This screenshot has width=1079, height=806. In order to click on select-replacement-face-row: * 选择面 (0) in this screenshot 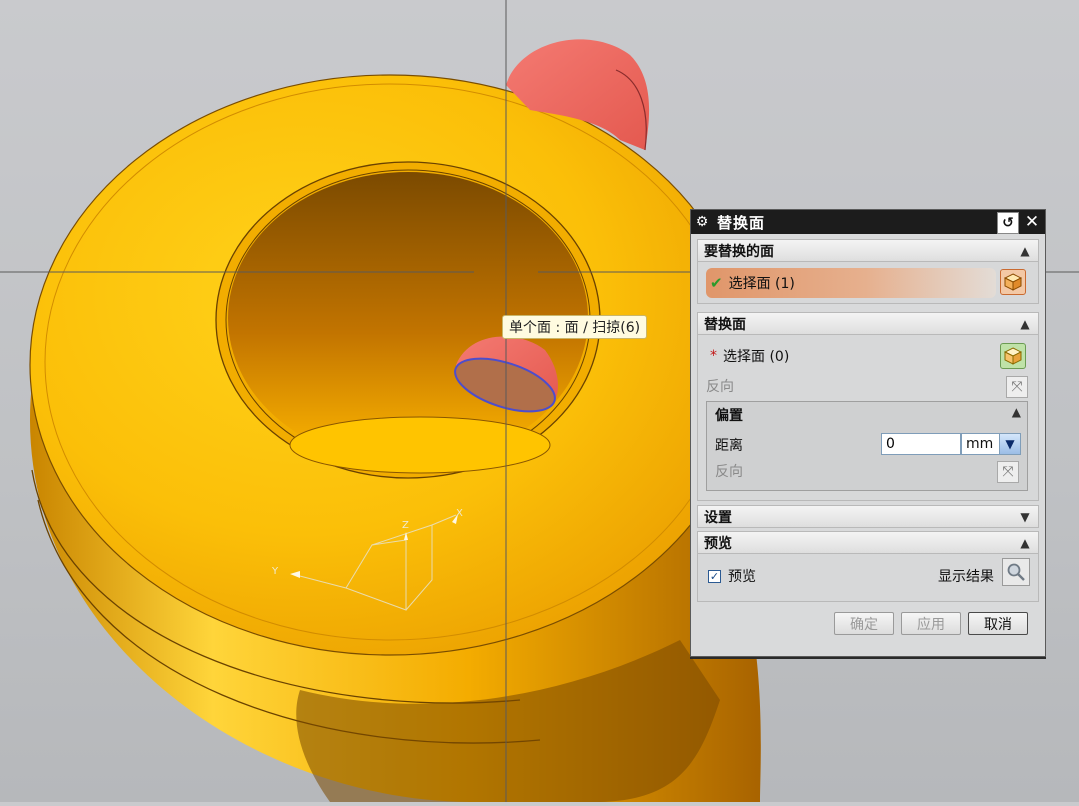, I will do `click(749, 356)`.